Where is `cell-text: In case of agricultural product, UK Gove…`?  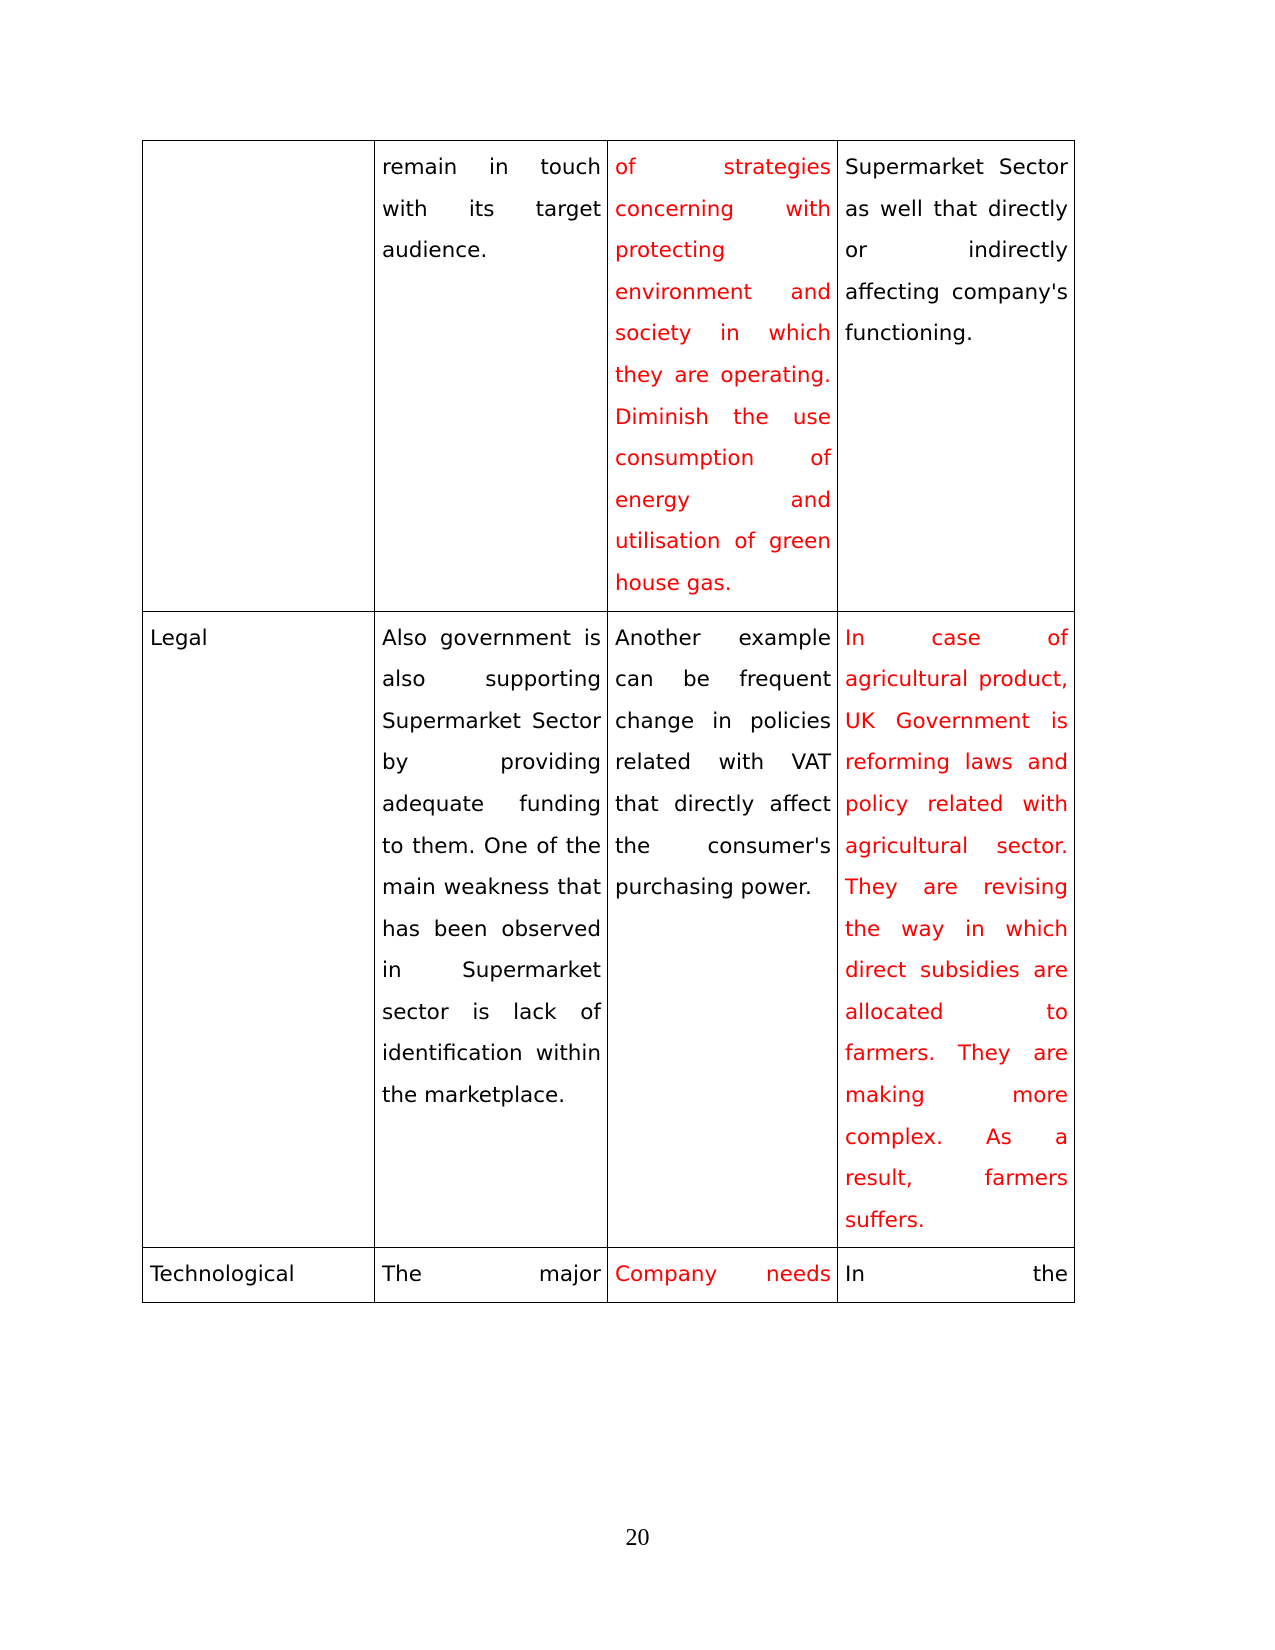 cell-text: In case of agricultural product, UK Gove… is located at coordinates (956, 929).